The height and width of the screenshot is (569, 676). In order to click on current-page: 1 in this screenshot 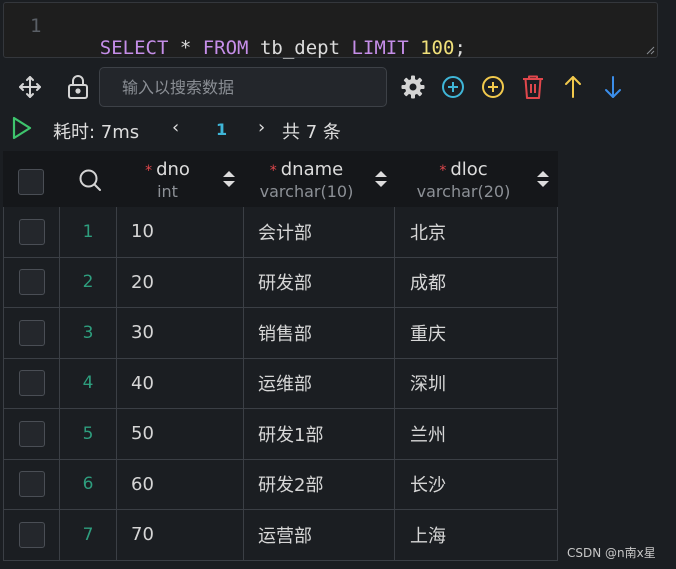, I will do `click(221, 129)`.